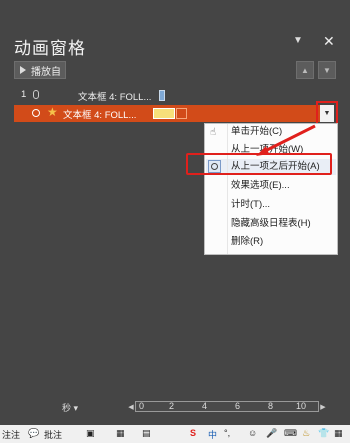  Describe the element at coordinates (238, 406) in the screenshot. I see `tick-label: 6` at that location.